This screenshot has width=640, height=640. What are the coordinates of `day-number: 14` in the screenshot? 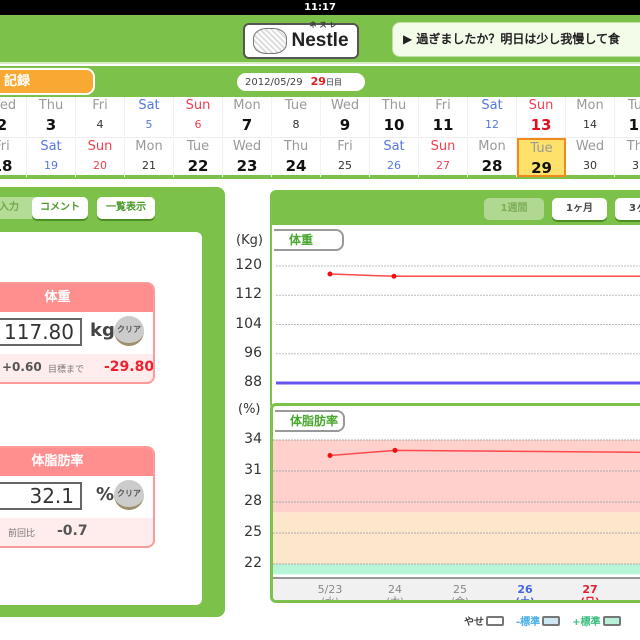 It's located at (590, 124).